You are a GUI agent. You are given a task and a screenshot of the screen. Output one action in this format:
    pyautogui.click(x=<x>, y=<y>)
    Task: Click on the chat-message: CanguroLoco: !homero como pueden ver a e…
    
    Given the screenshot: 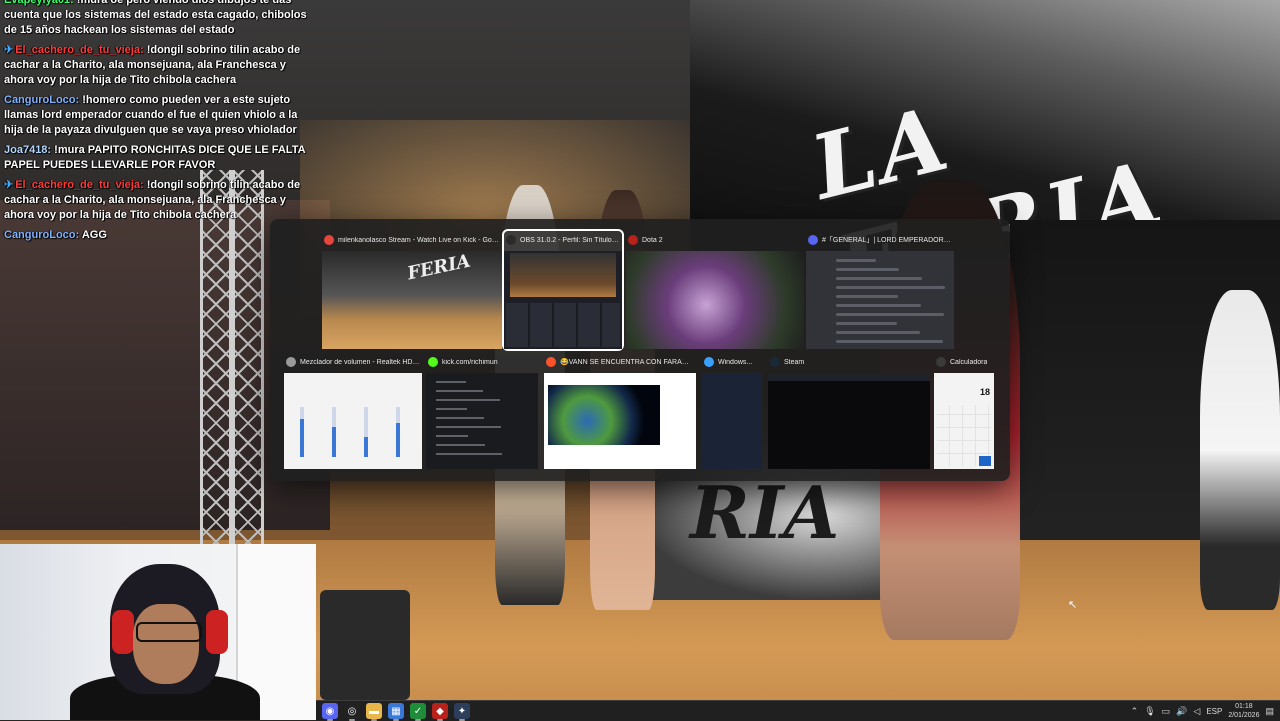 What is the action you would take?
    pyautogui.click(x=159, y=117)
    